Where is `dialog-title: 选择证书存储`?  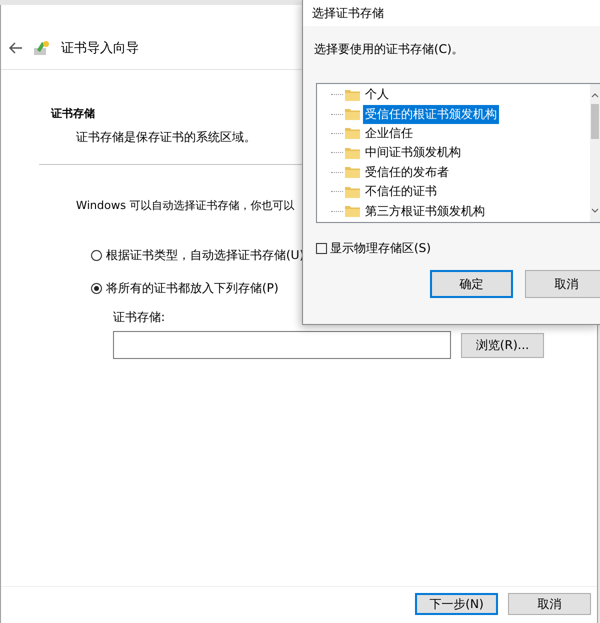
dialog-title: 选择证书存储 is located at coordinates (348, 13).